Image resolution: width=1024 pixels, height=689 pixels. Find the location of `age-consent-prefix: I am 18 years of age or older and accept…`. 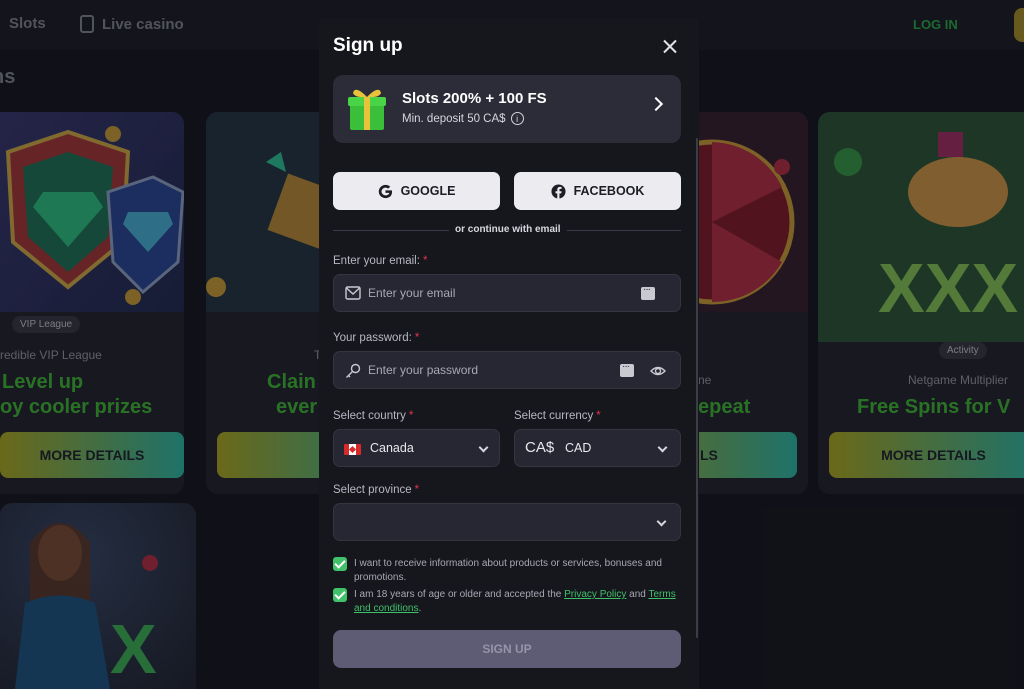

age-consent-prefix: I am 18 years of age or older and accept… is located at coordinates (458, 594).